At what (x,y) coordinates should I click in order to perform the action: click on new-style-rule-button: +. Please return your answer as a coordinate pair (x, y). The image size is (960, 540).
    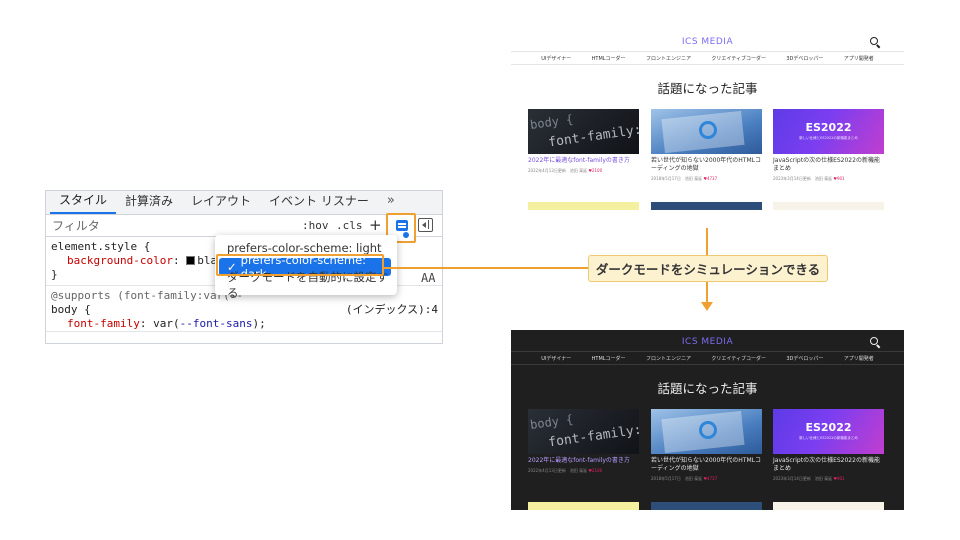
    Looking at the image, I should click on (375, 225).